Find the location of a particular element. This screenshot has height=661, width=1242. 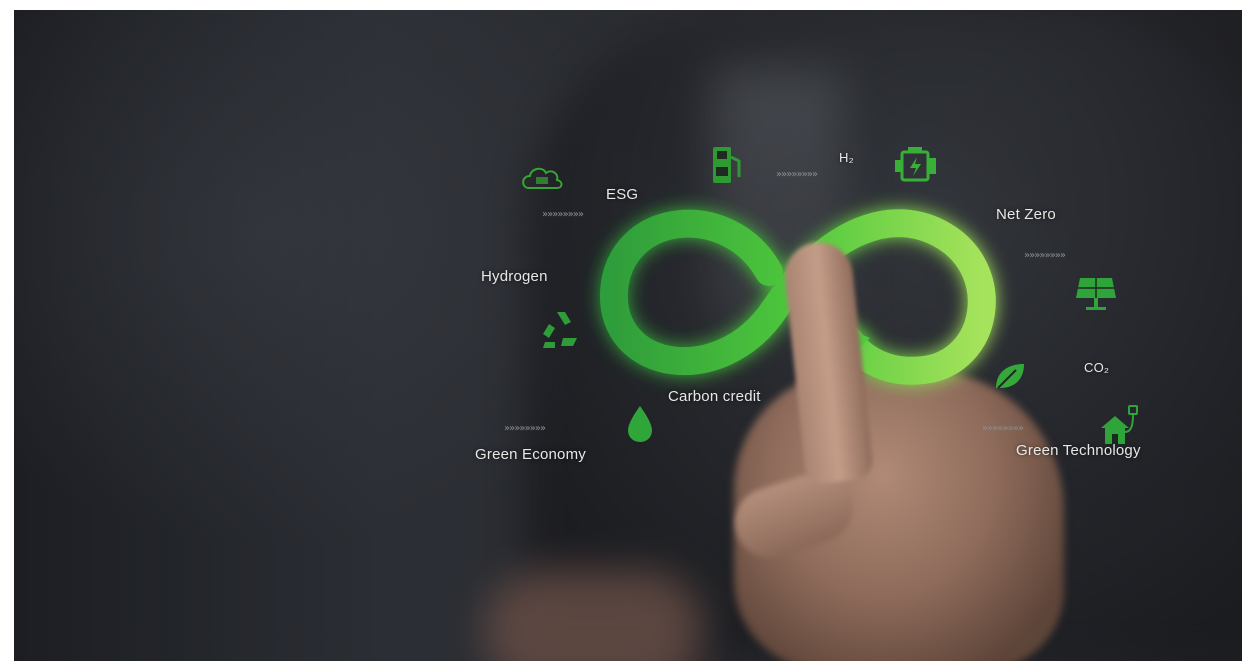

electric-engine-icon is located at coordinates (916, 166).